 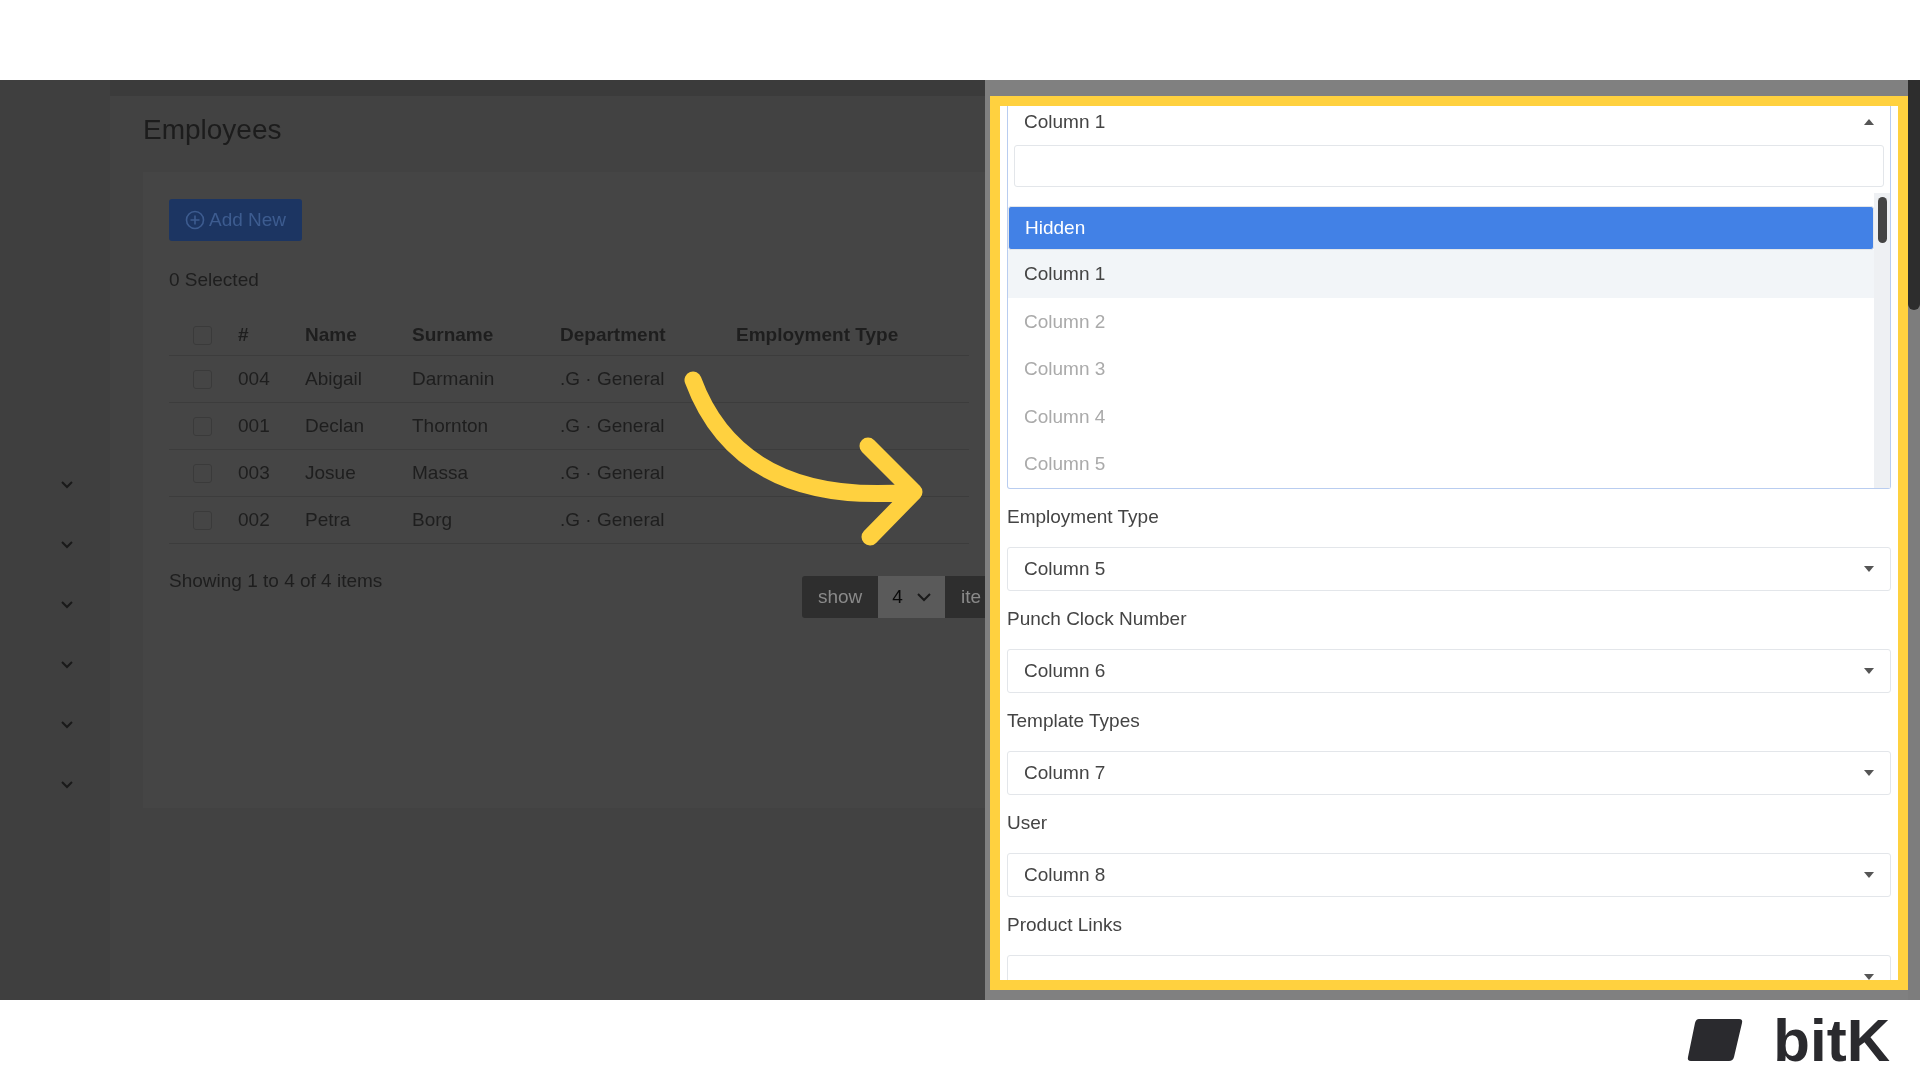 I want to click on dropdown-option: Hidden, so click(x=1441, y=228).